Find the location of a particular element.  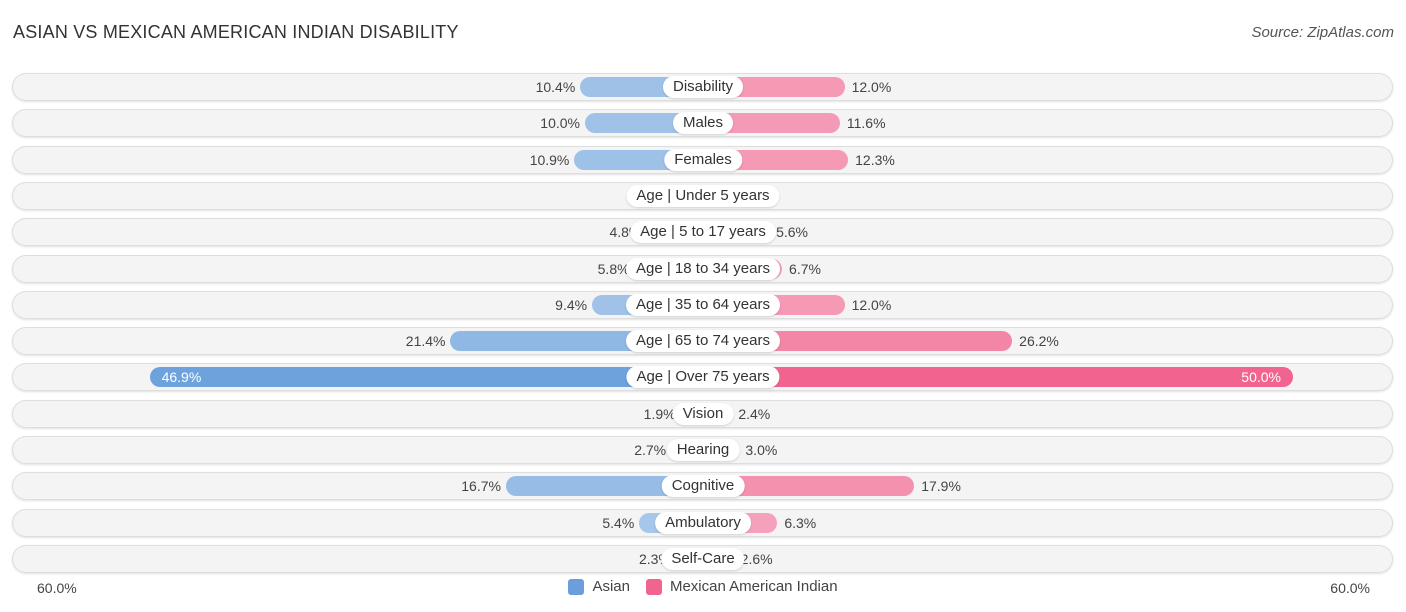

value-label-mexican-american-indian: 12.3% is located at coordinates (875, 159).